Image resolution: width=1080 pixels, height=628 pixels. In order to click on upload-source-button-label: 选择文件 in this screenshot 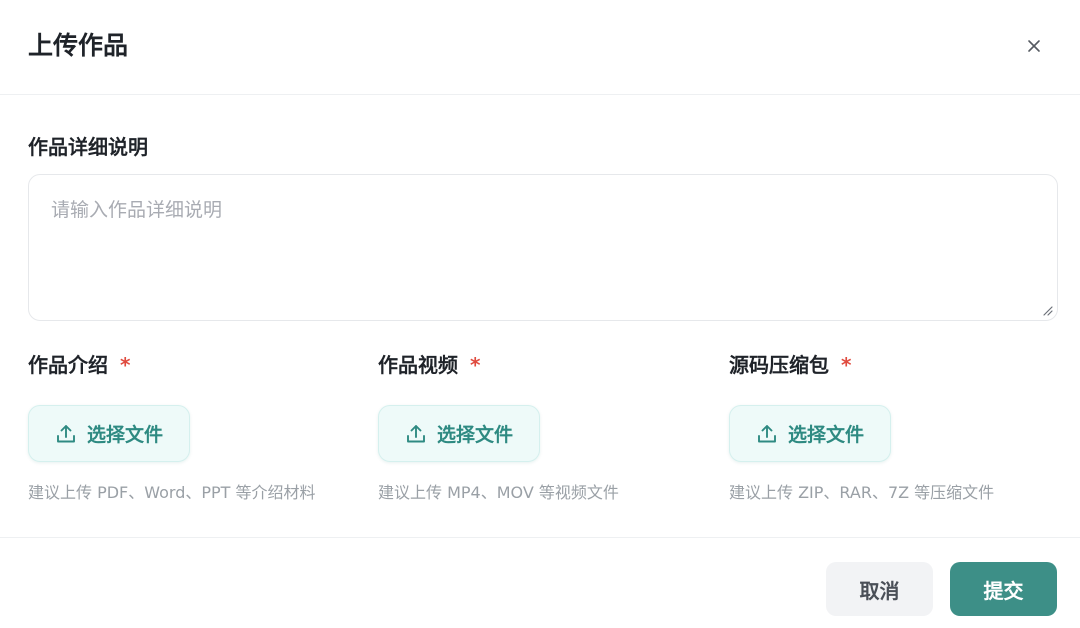, I will do `click(825, 435)`.